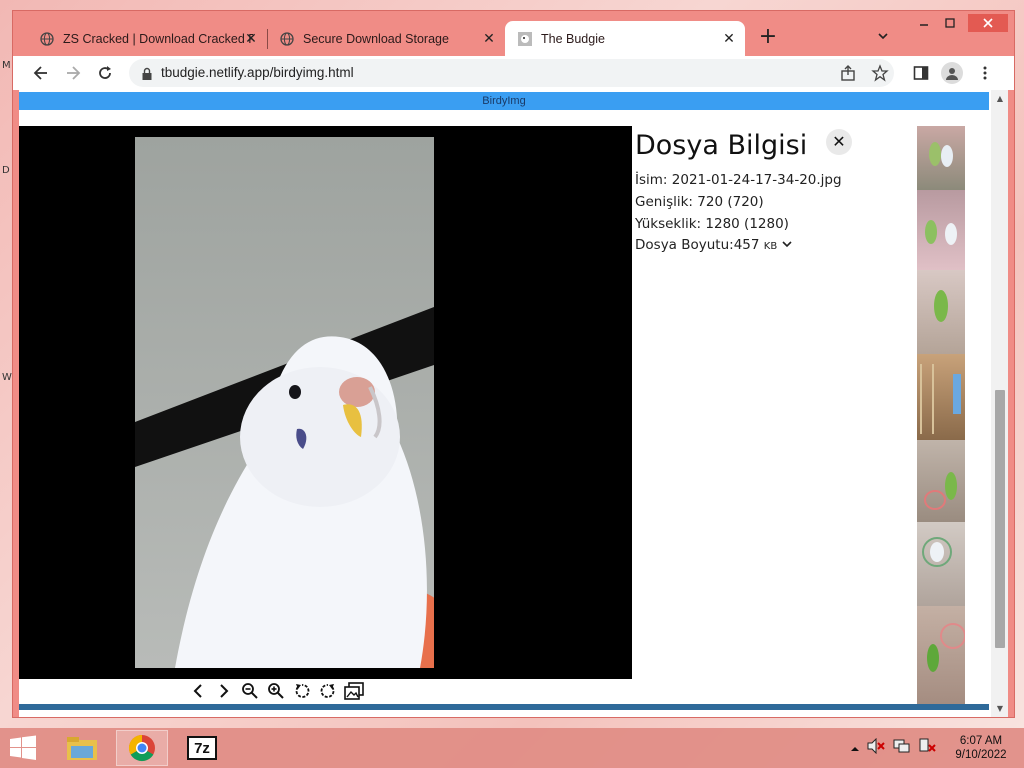 The height and width of the screenshot is (768, 1024). I want to click on url-text: tbudgie.netlify.app/birdyimg.html, so click(257, 72).